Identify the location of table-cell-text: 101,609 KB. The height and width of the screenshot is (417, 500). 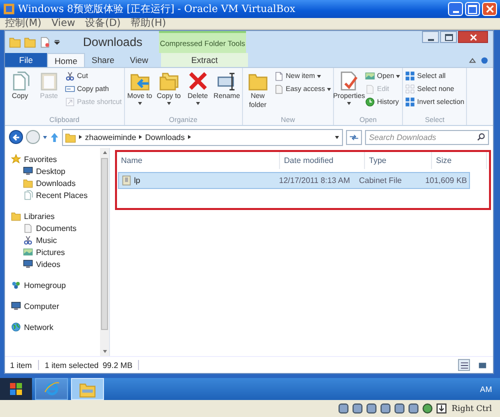
(445, 180).